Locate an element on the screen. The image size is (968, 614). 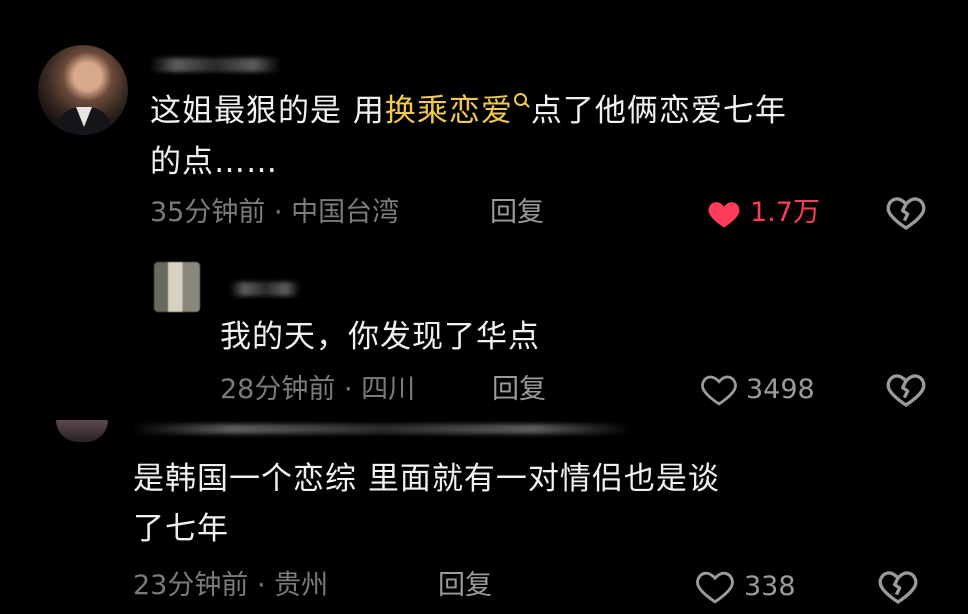
like-button: 3498 is located at coordinates (757, 390).